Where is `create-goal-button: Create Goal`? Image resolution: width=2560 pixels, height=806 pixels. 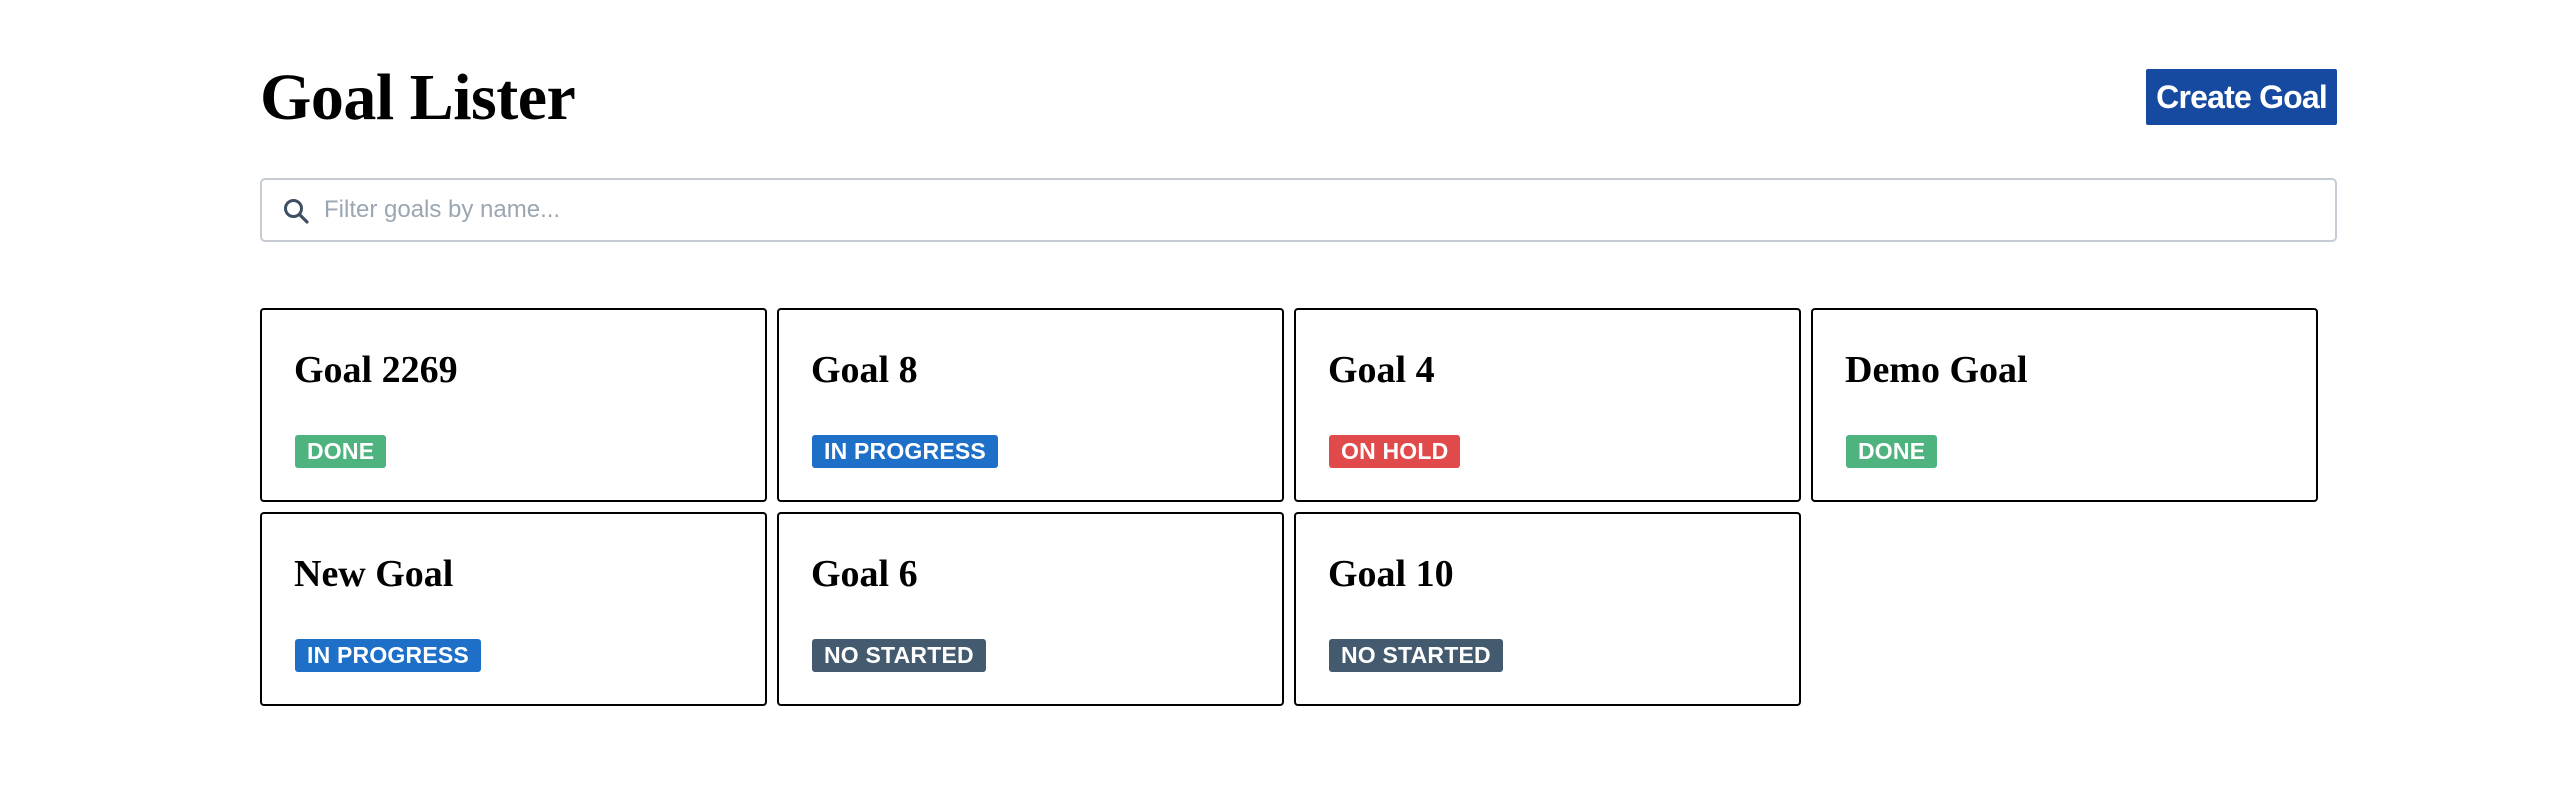 create-goal-button: Create Goal is located at coordinates (2241, 97).